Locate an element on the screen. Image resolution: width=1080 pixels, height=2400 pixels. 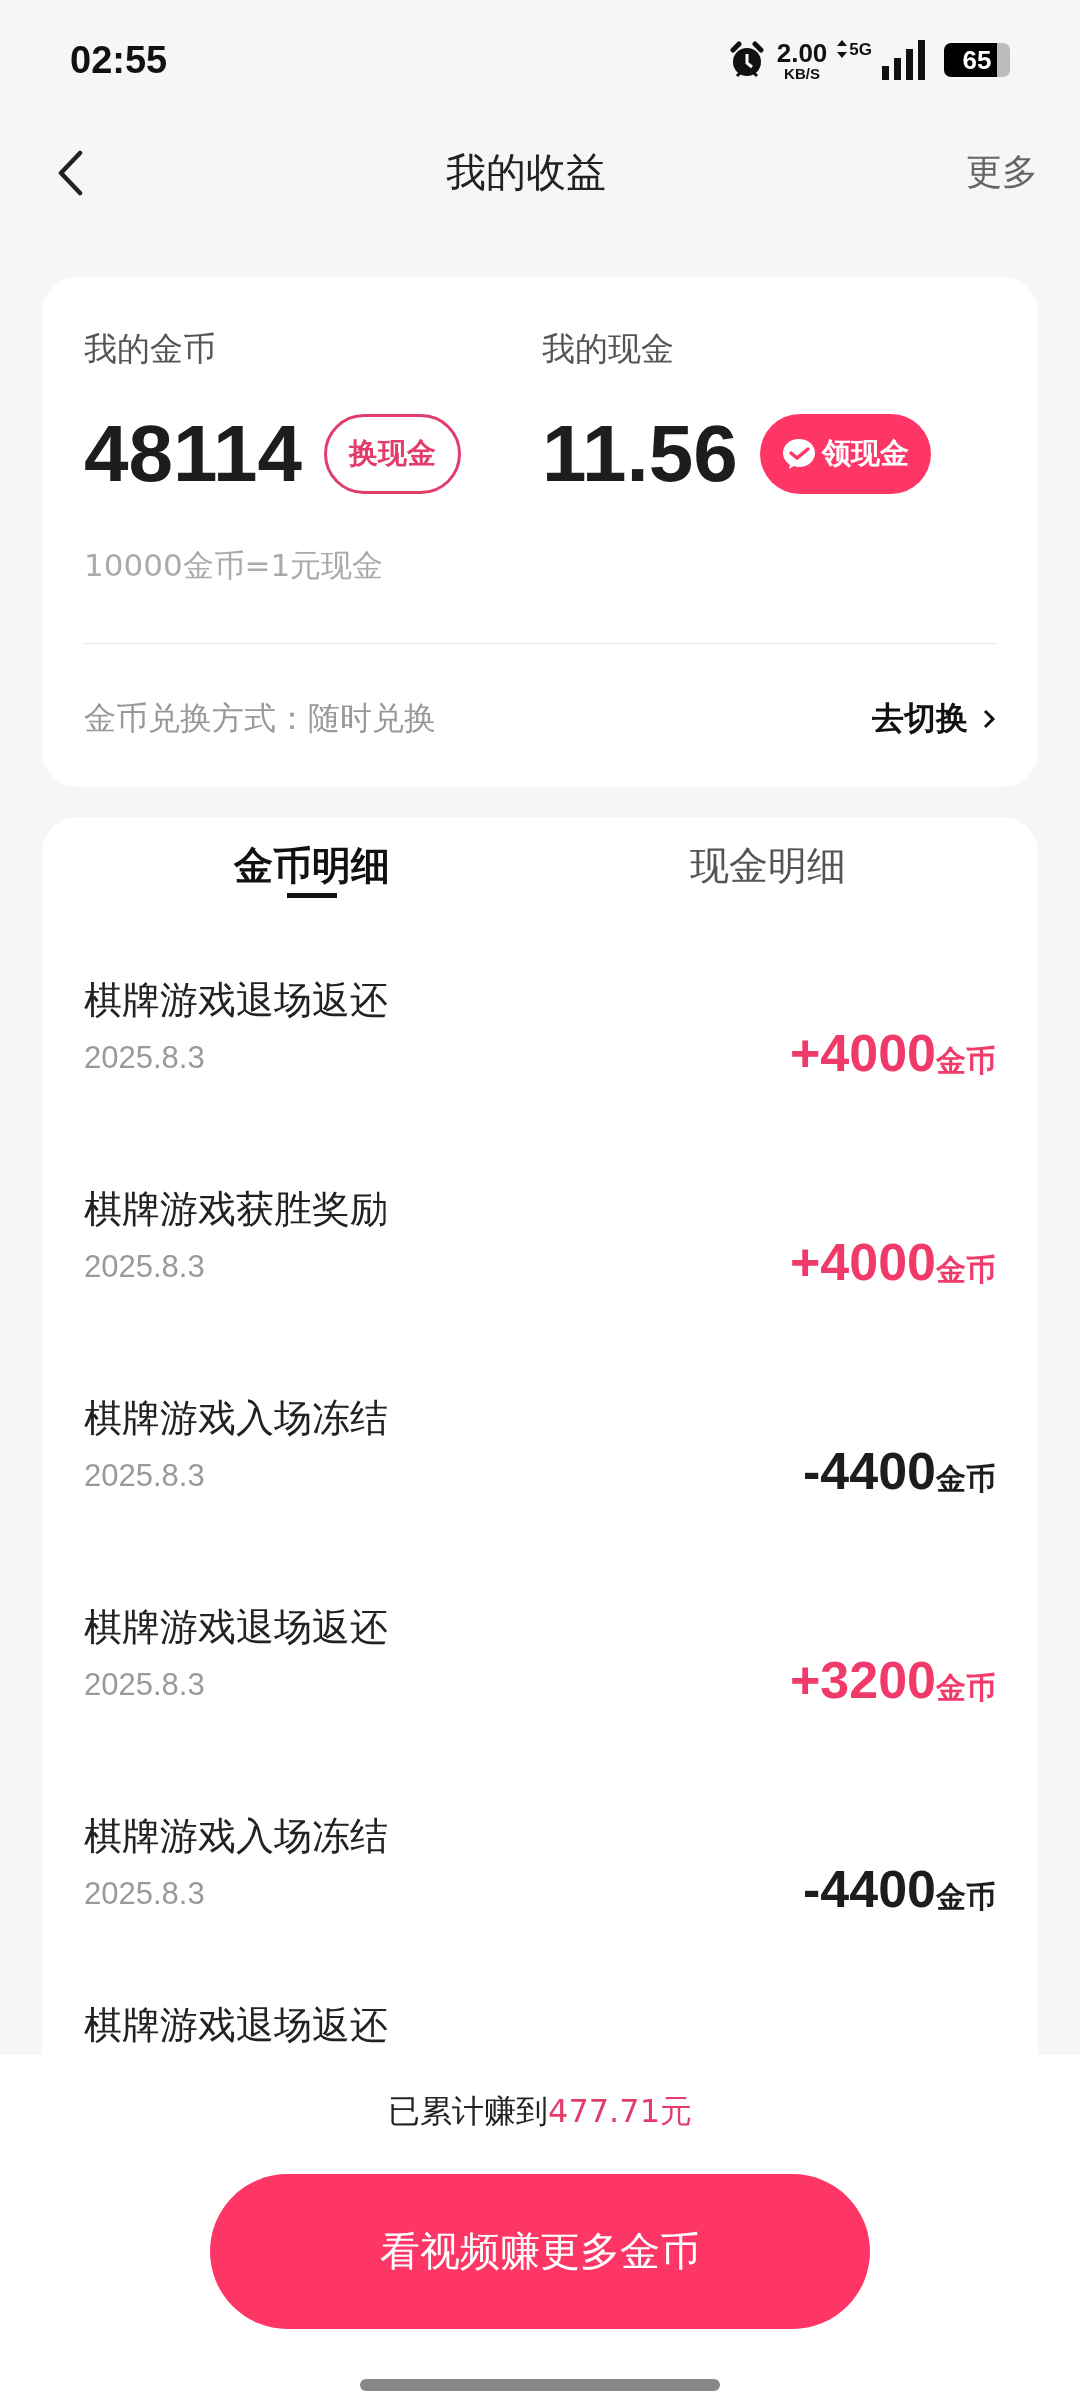
network-speed: 2.00 is located at coordinates (802, 52).